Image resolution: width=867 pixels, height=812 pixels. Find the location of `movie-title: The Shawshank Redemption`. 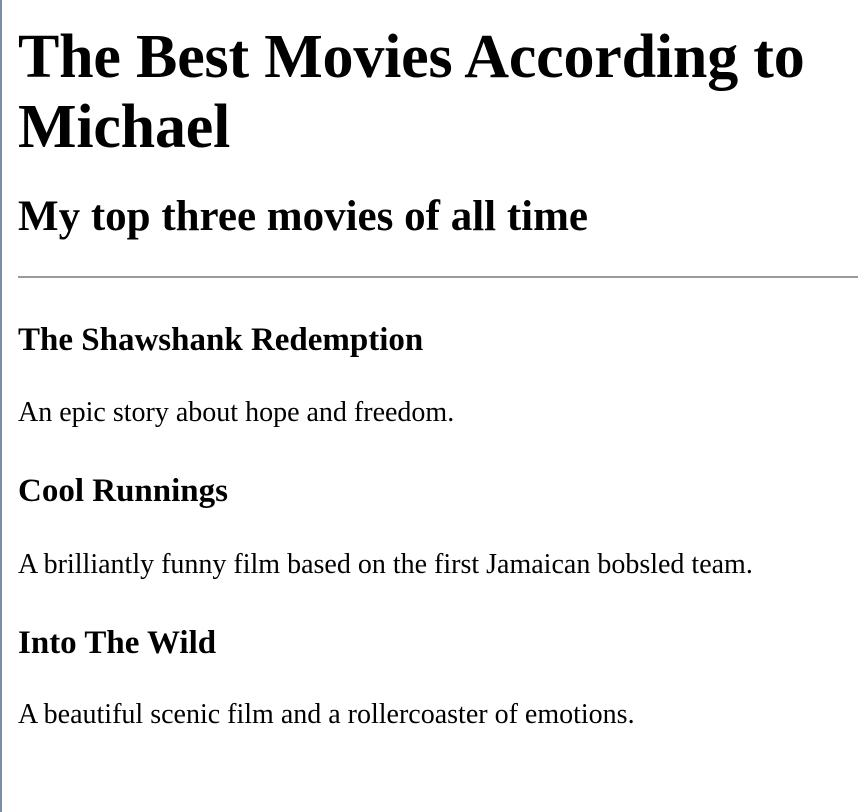

movie-title: The Shawshank Redemption is located at coordinates (221, 340).